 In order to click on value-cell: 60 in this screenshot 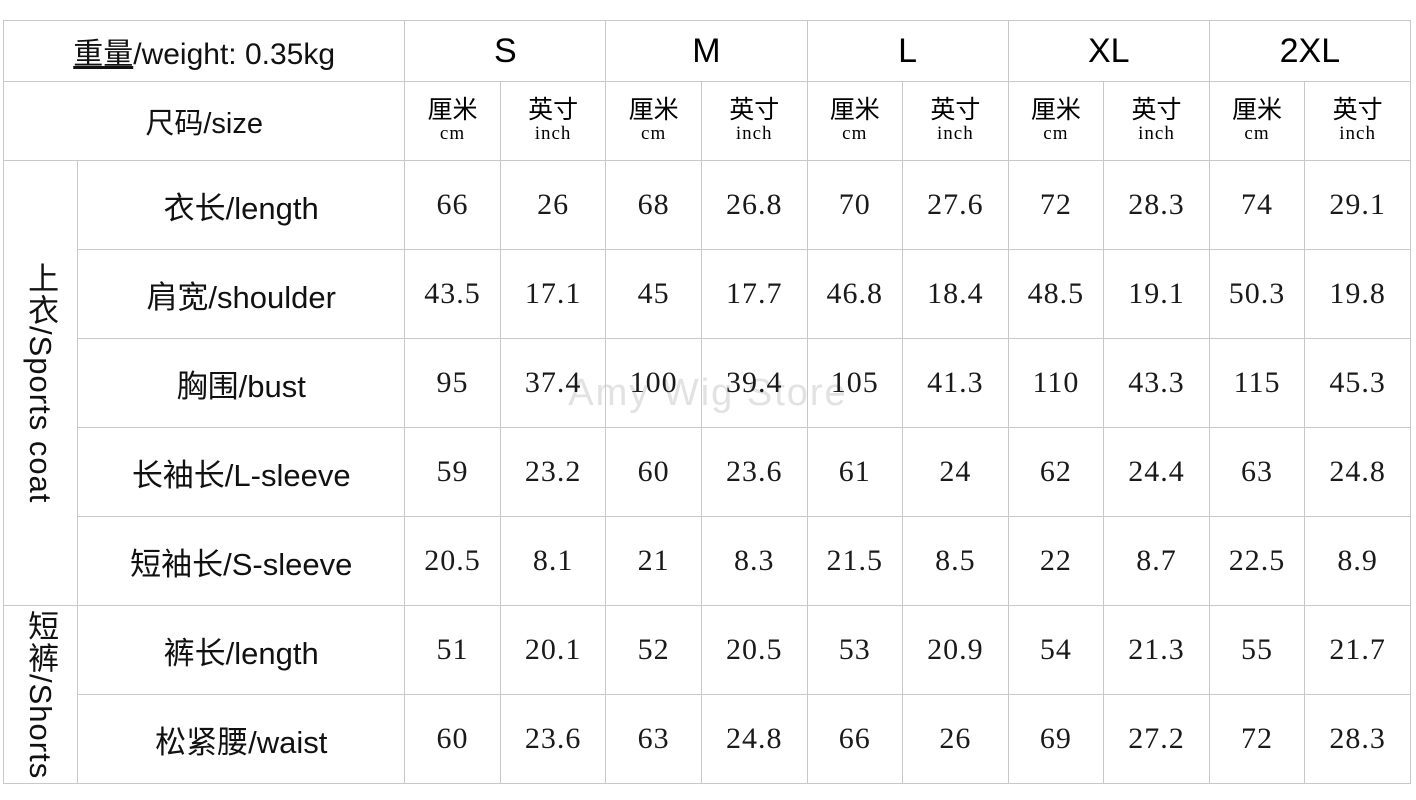, I will do `click(653, 472)`.